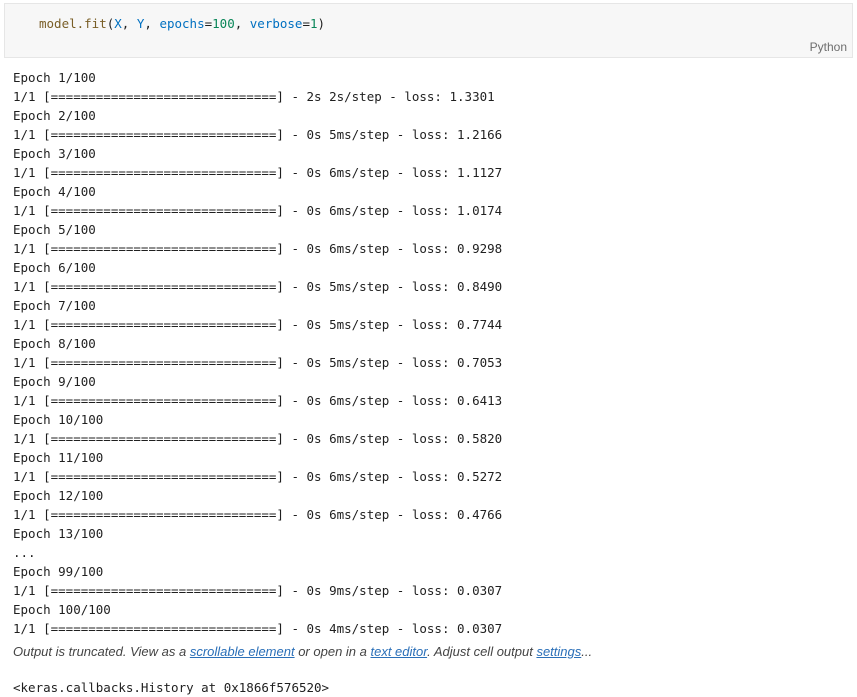 This screenshot has height=697, width=857. I want to click on output-line: Epoch 8/100, so click(54, 343).